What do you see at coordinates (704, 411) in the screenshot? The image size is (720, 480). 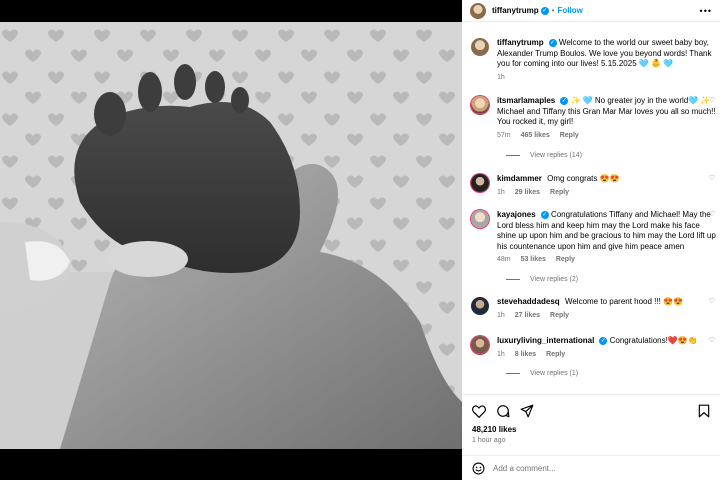 I see `bookmark-icon` at bounding box center [704, 411].